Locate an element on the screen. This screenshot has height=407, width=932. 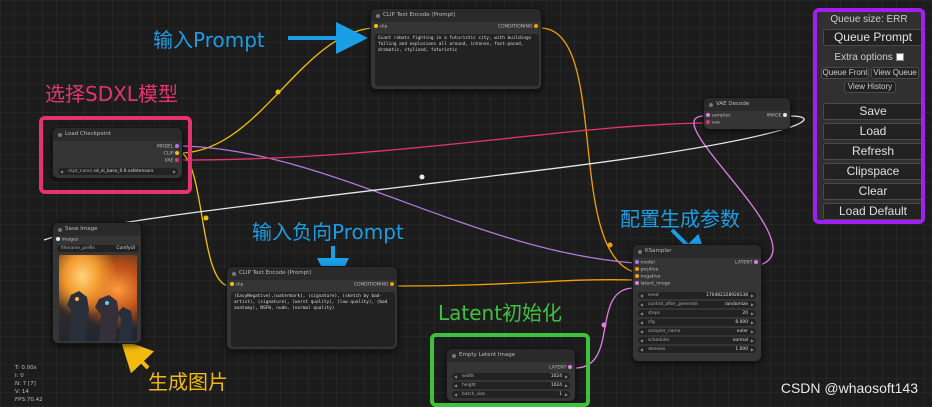
wire-conditioning-negative is located at coordinates (516, 283).